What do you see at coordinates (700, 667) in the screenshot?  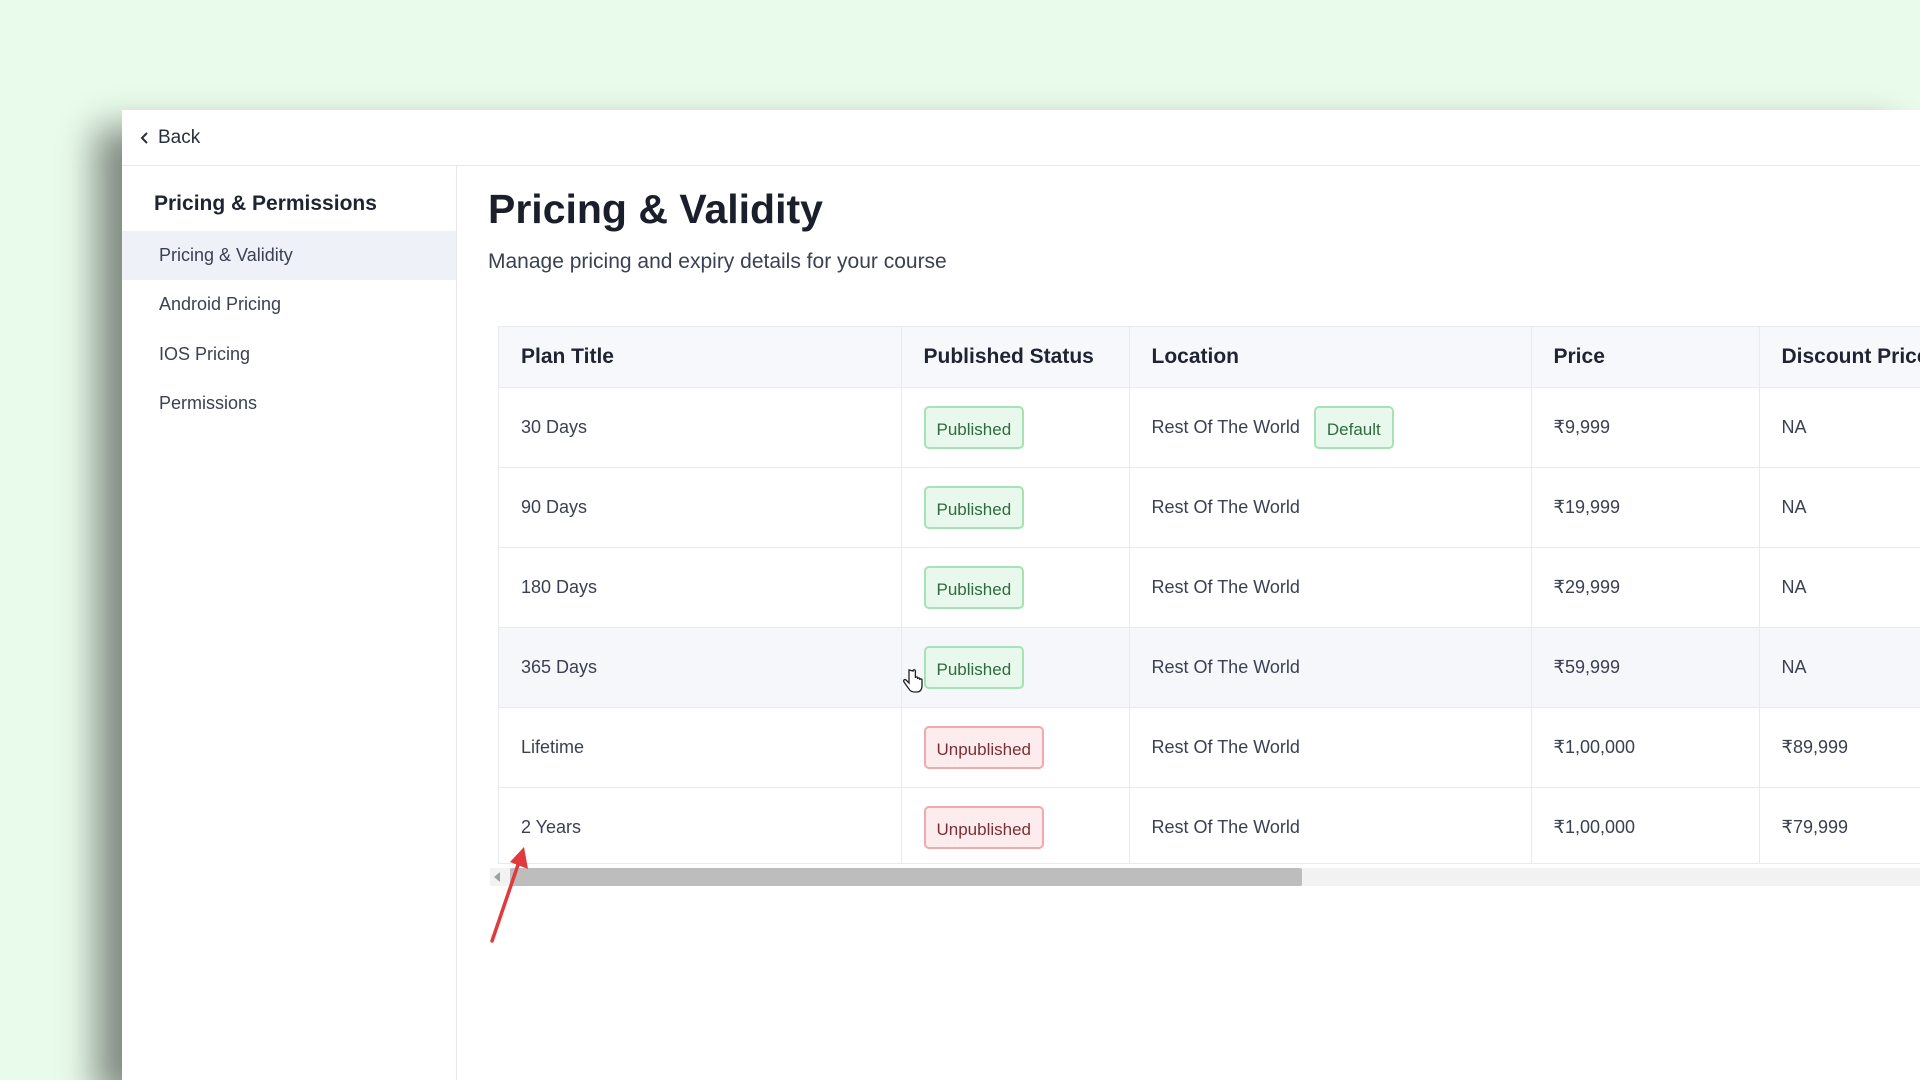 I see `plan-title-cell: 365 Days` at bounding box center [700, 667].